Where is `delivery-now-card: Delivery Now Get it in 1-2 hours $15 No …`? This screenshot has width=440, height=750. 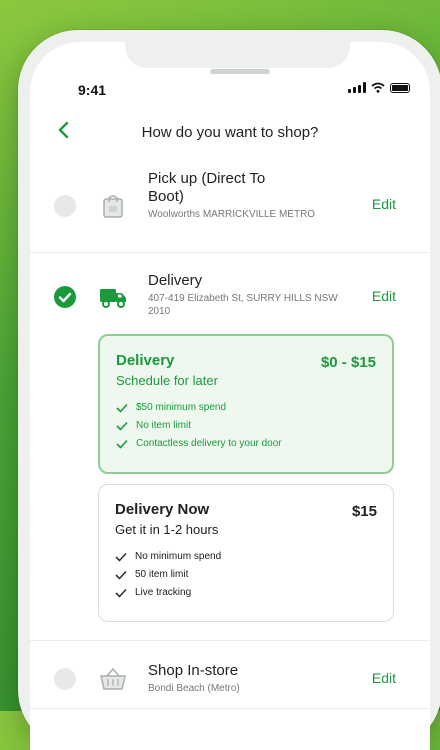
delivery-now-card: Delivery Now Get it in 1-2 hours $15 No … is located at coordinates (246, 553).